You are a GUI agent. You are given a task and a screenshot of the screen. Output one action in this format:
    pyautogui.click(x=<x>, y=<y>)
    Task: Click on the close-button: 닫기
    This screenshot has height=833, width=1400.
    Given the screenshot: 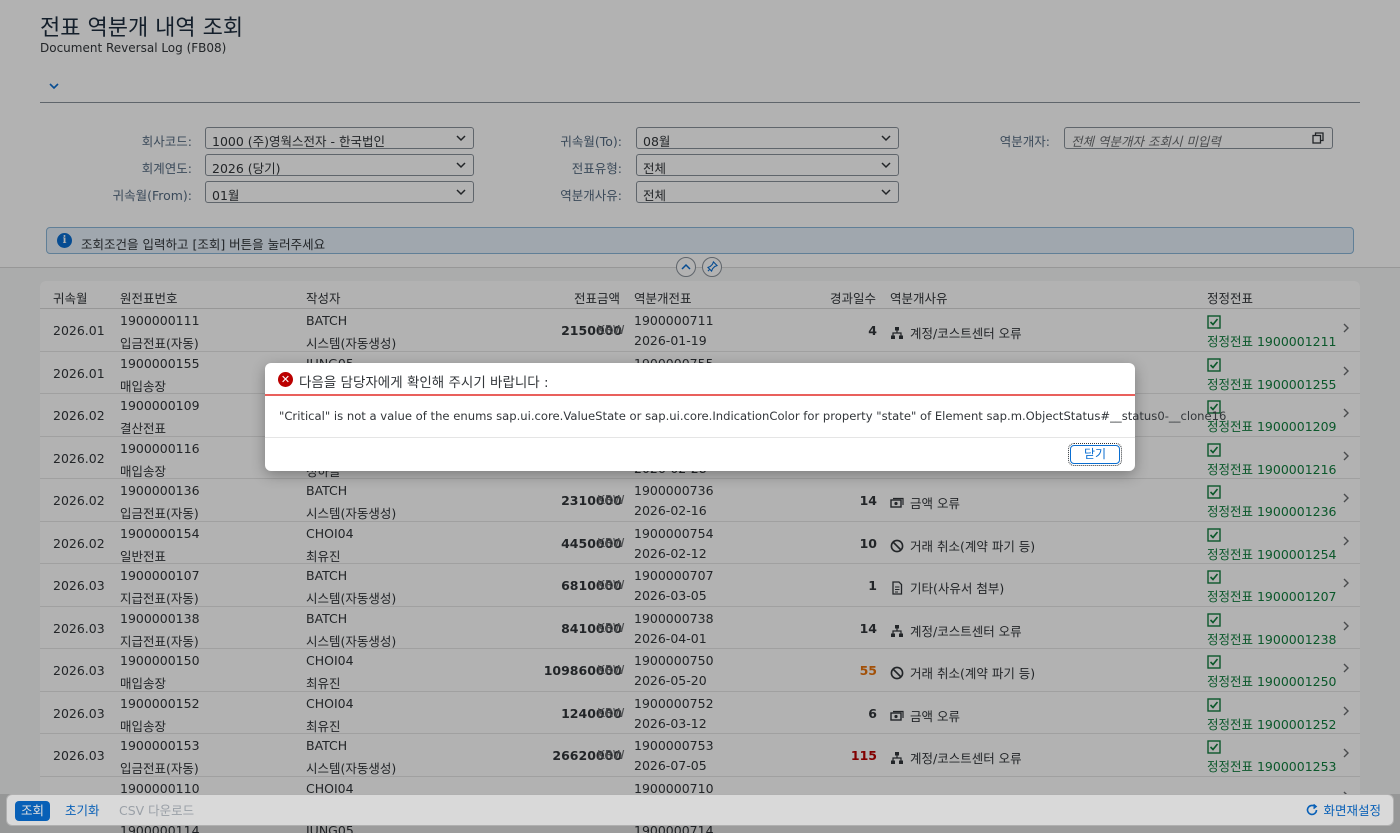 What is the action you would take?
    pyautogui.click(x=1095, y=454)
    